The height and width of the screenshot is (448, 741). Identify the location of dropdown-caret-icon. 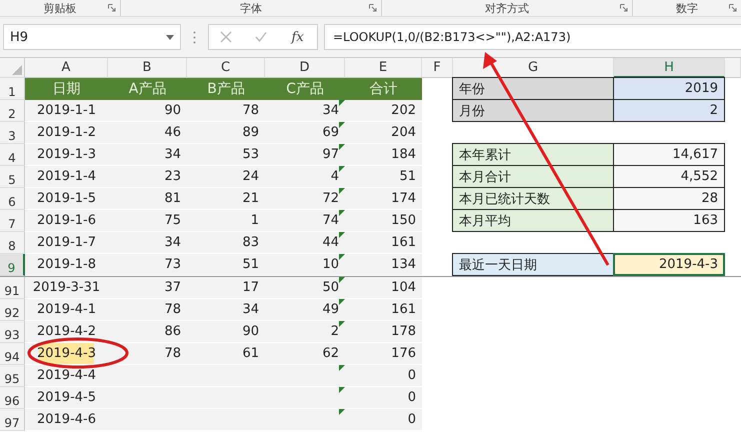
(170, 37).